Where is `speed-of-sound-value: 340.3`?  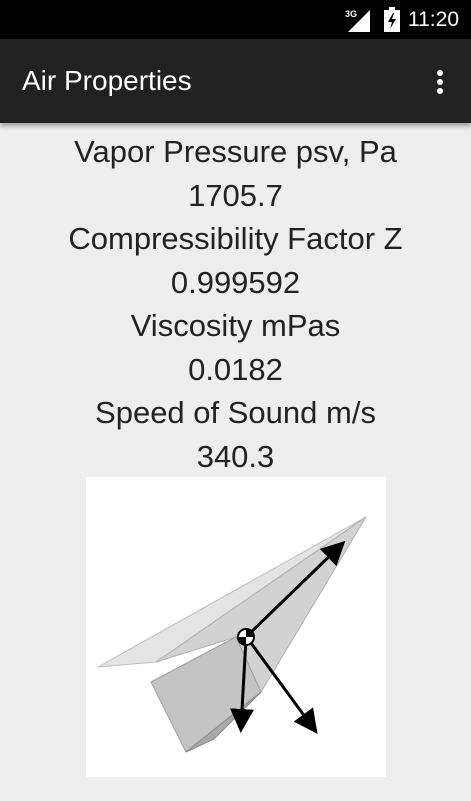
speed-of-sound-value: 340.3 is located at coordinates (235, 456).